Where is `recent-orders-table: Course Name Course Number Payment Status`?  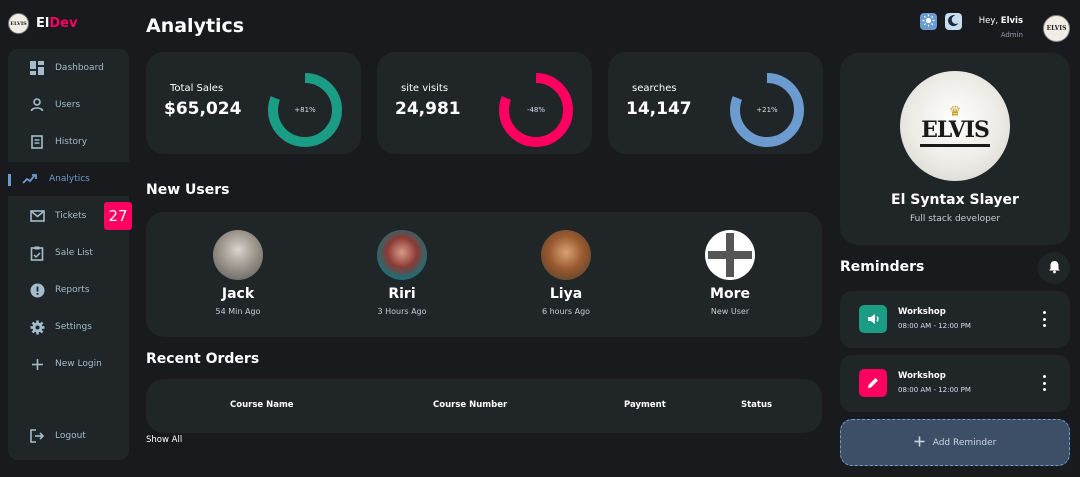 recent-orders-table: Course Name Course Number Payment Status is located at coordinates (484, 406).